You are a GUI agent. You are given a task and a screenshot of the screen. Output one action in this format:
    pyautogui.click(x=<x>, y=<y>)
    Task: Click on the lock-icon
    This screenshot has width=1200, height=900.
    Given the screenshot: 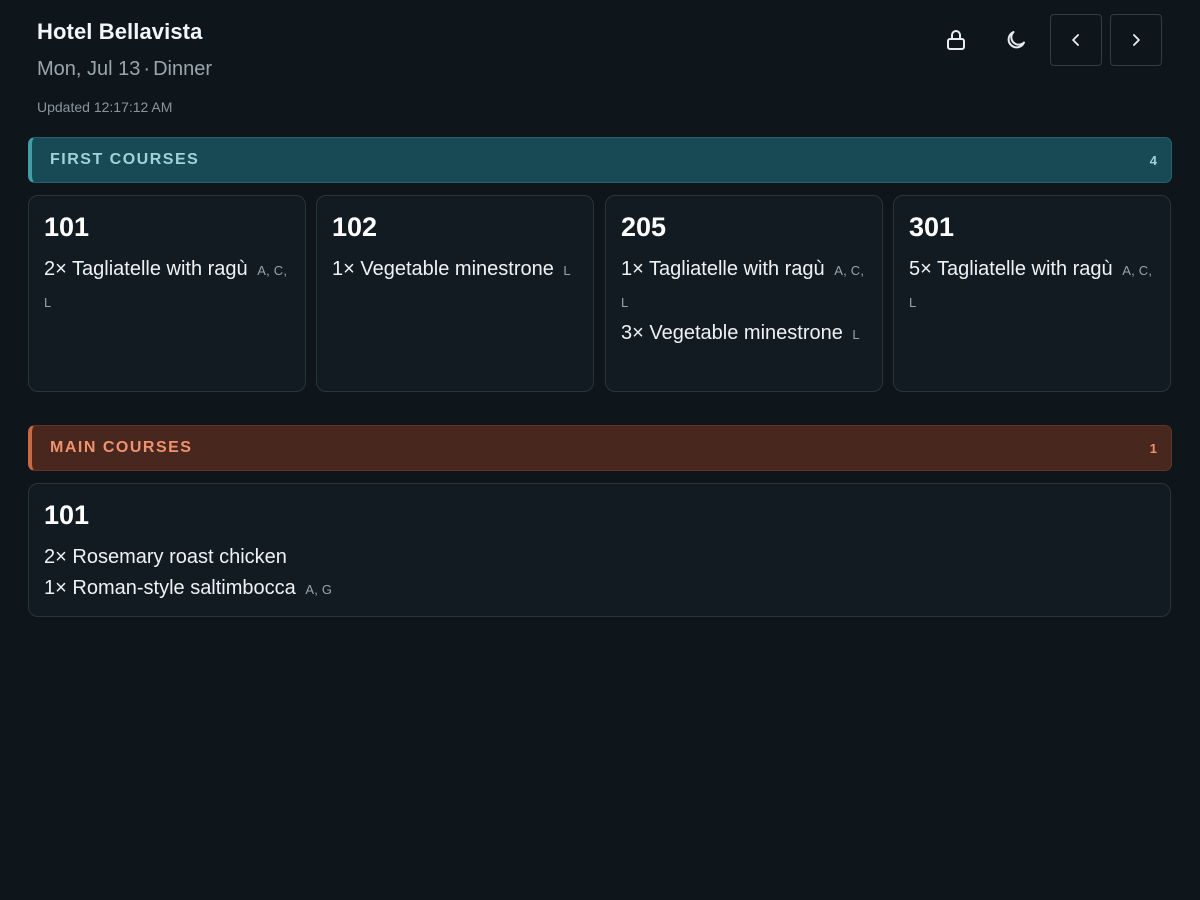 What is the action you would take?
    pyautogui.click(x=956, y=40)
    